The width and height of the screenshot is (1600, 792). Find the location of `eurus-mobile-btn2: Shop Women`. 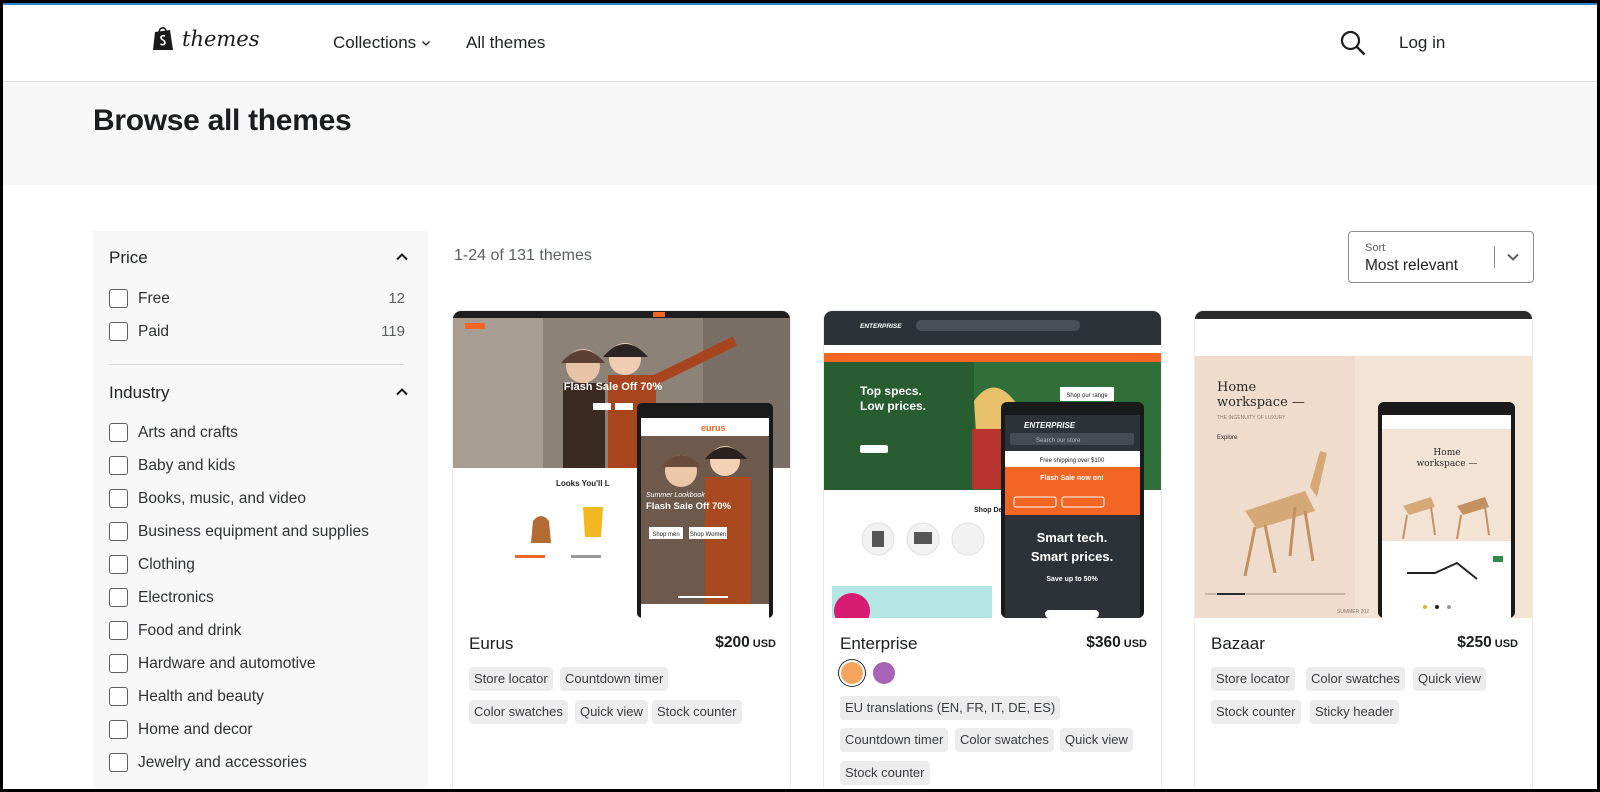

eurus-mobile-btn2: Shop Women is located at coordinates (708, 535).